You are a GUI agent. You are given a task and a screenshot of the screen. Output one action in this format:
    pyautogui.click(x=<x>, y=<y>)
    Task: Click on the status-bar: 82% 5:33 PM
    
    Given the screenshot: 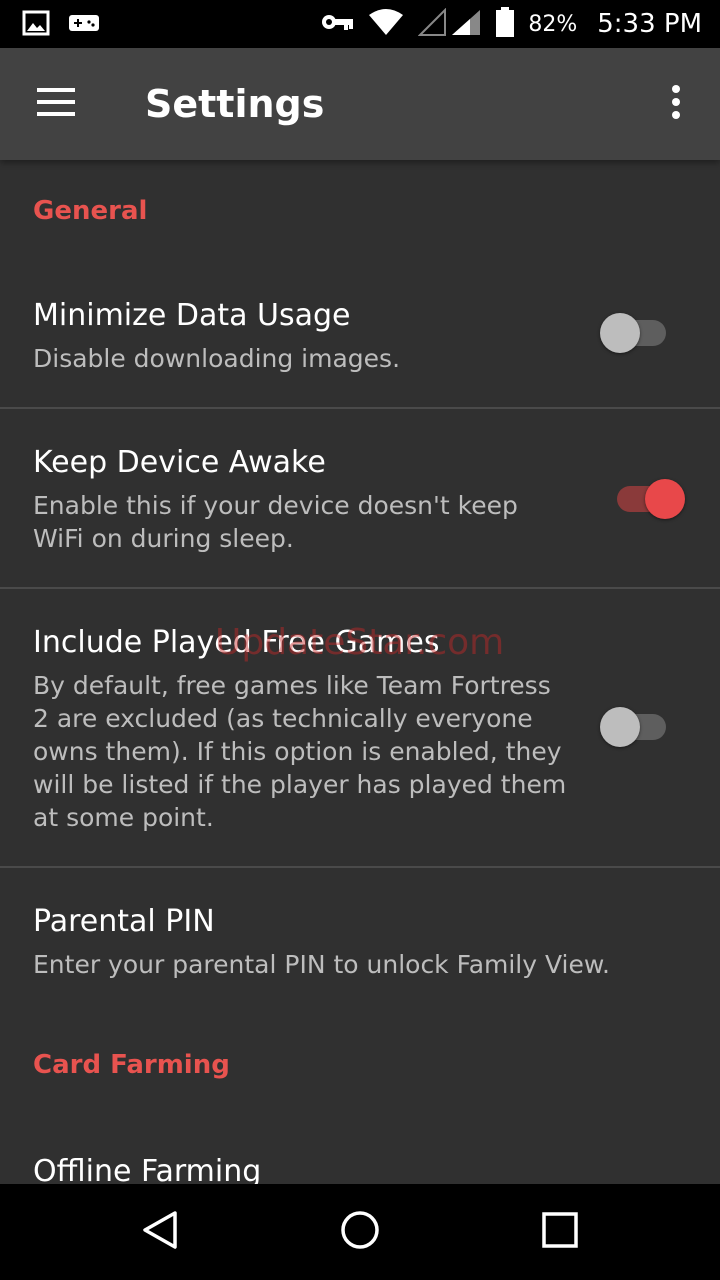 What is the action you would take?
    pyautogui.click(x=360, y=24)
    